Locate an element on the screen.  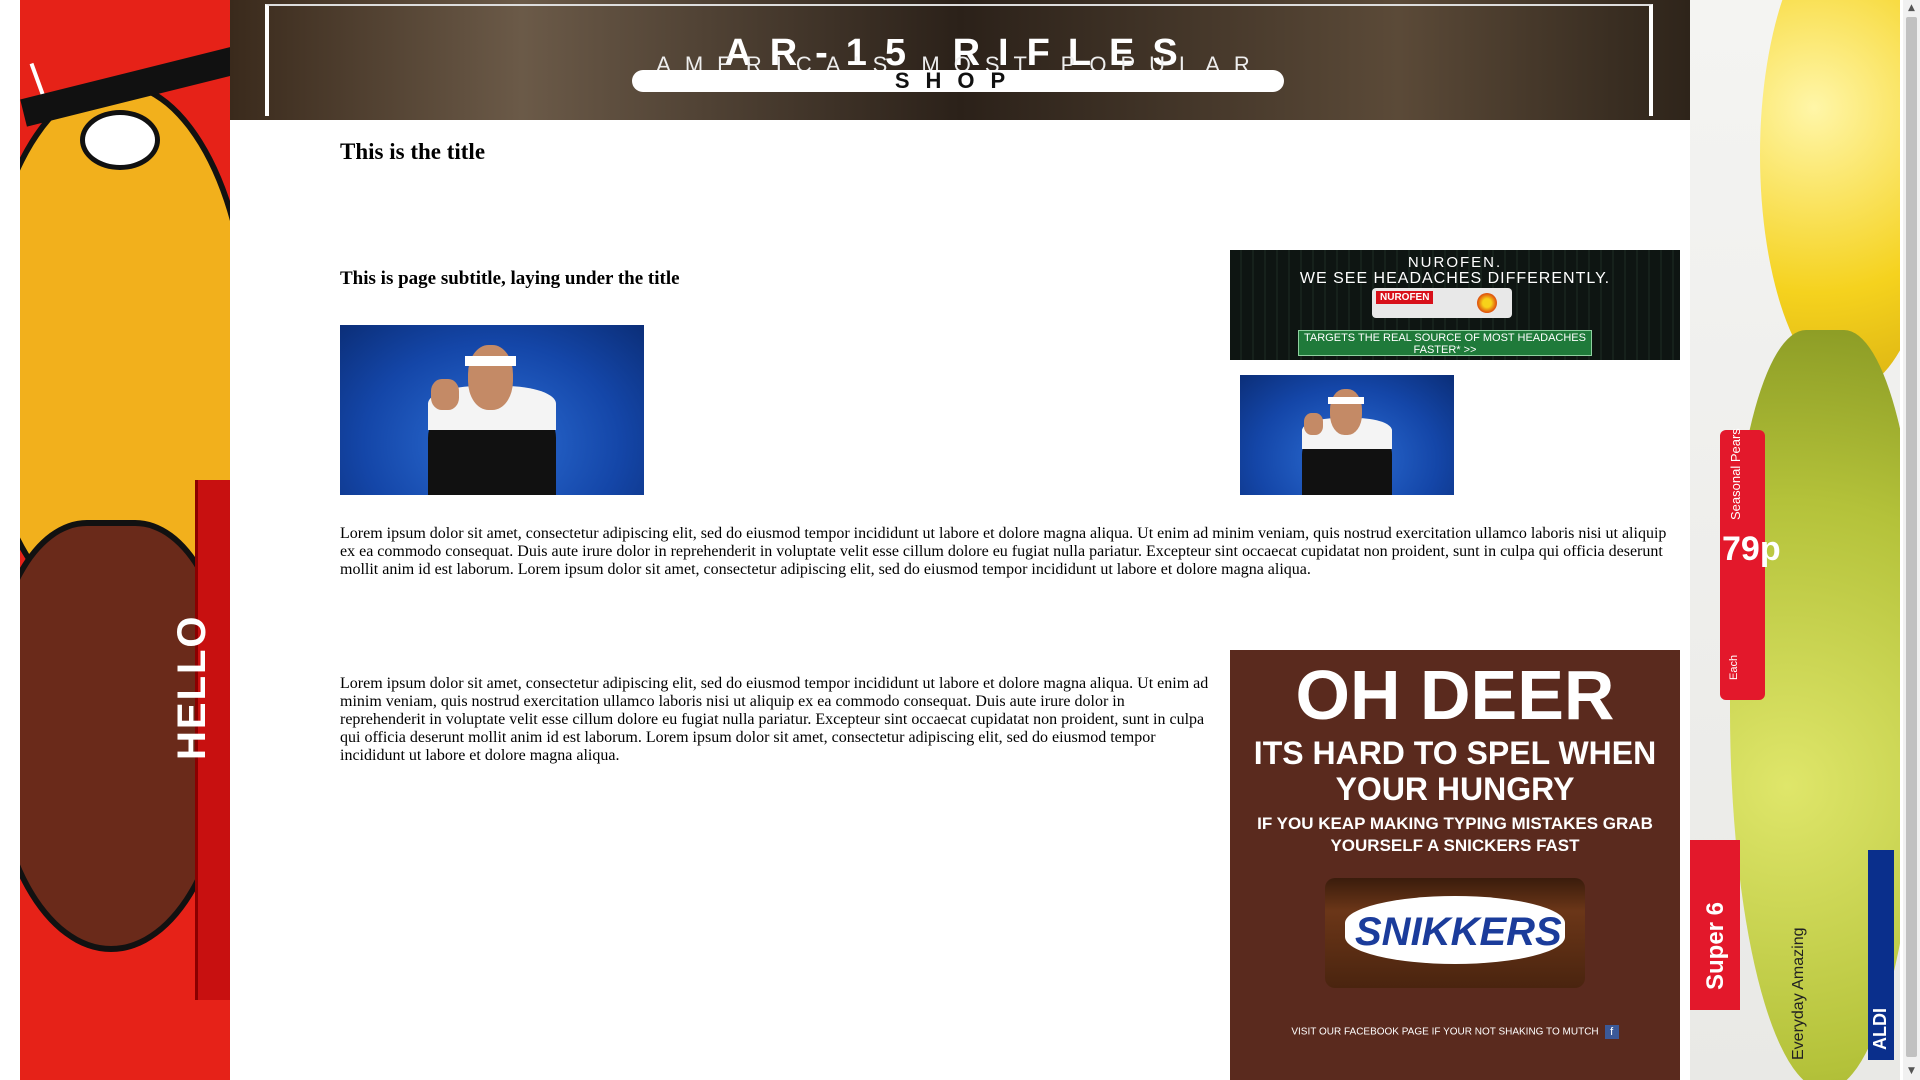
cartoon-eye is located at coordinates (120, 140).